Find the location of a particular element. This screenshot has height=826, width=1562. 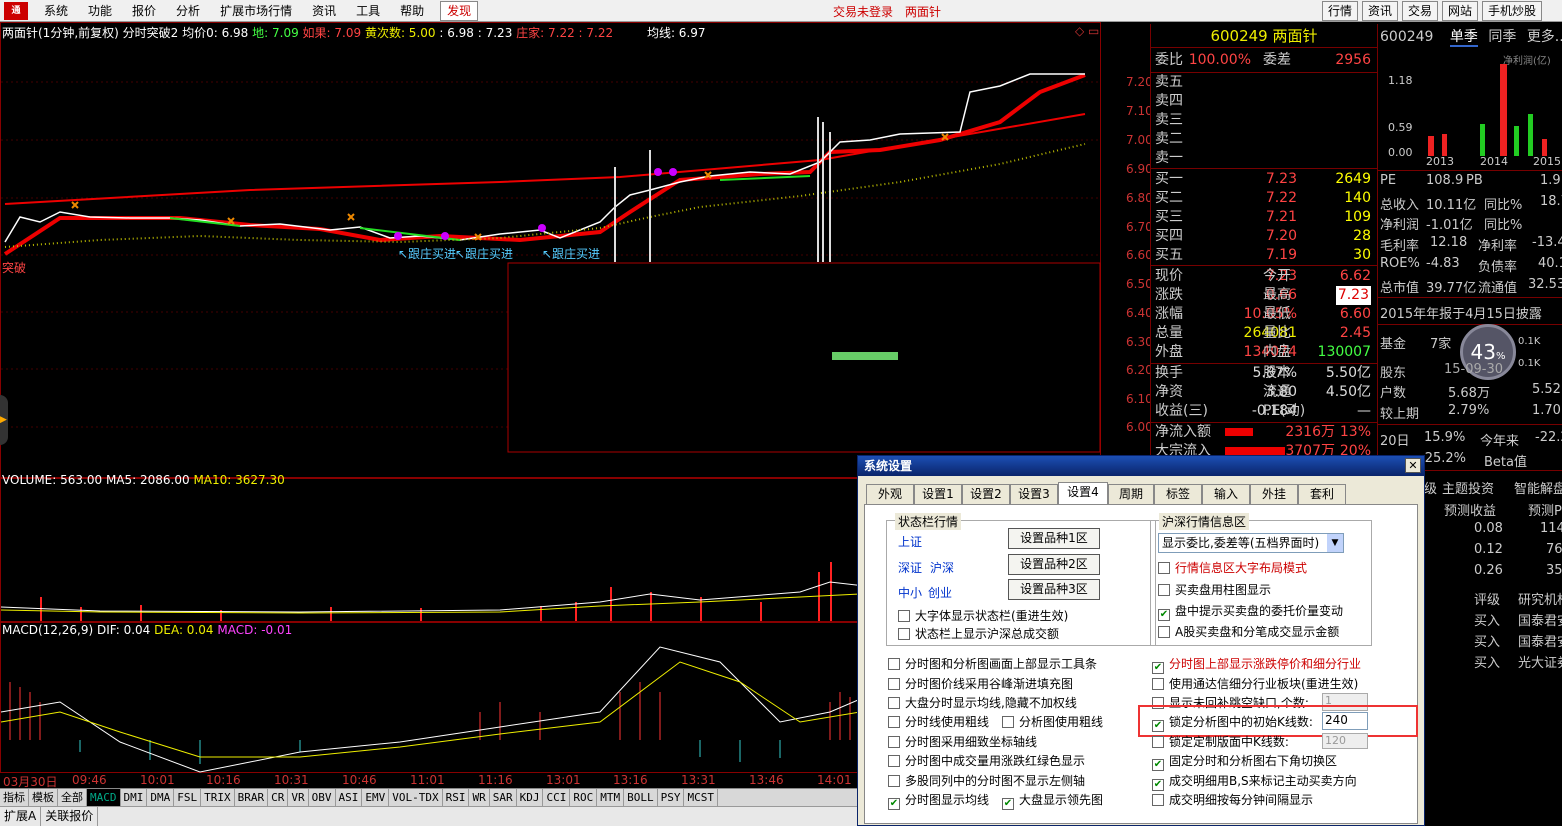

hs-display-select: 显示委比,委差等(五档界面时) ▼ is located at coordinates (1251, 543).